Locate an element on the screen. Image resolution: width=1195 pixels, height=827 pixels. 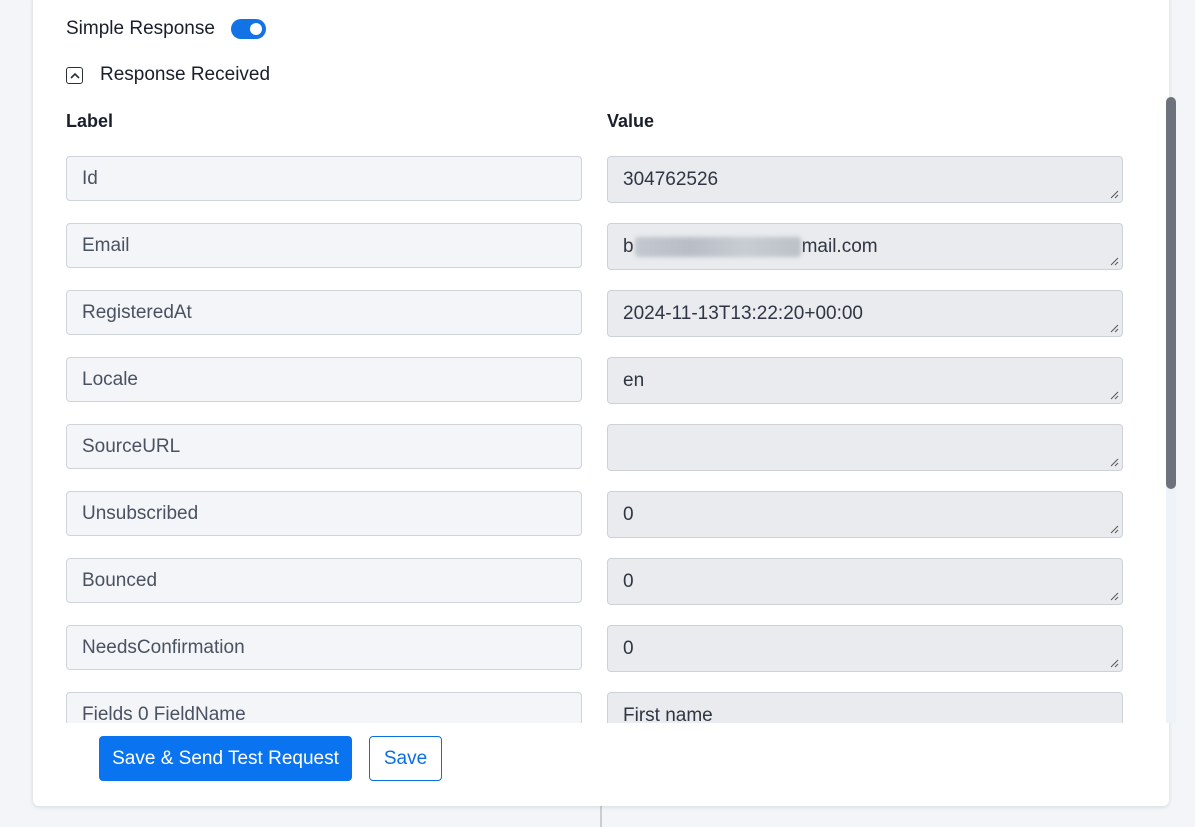
label-field: SourceURL is located at coordinates (324, 446).